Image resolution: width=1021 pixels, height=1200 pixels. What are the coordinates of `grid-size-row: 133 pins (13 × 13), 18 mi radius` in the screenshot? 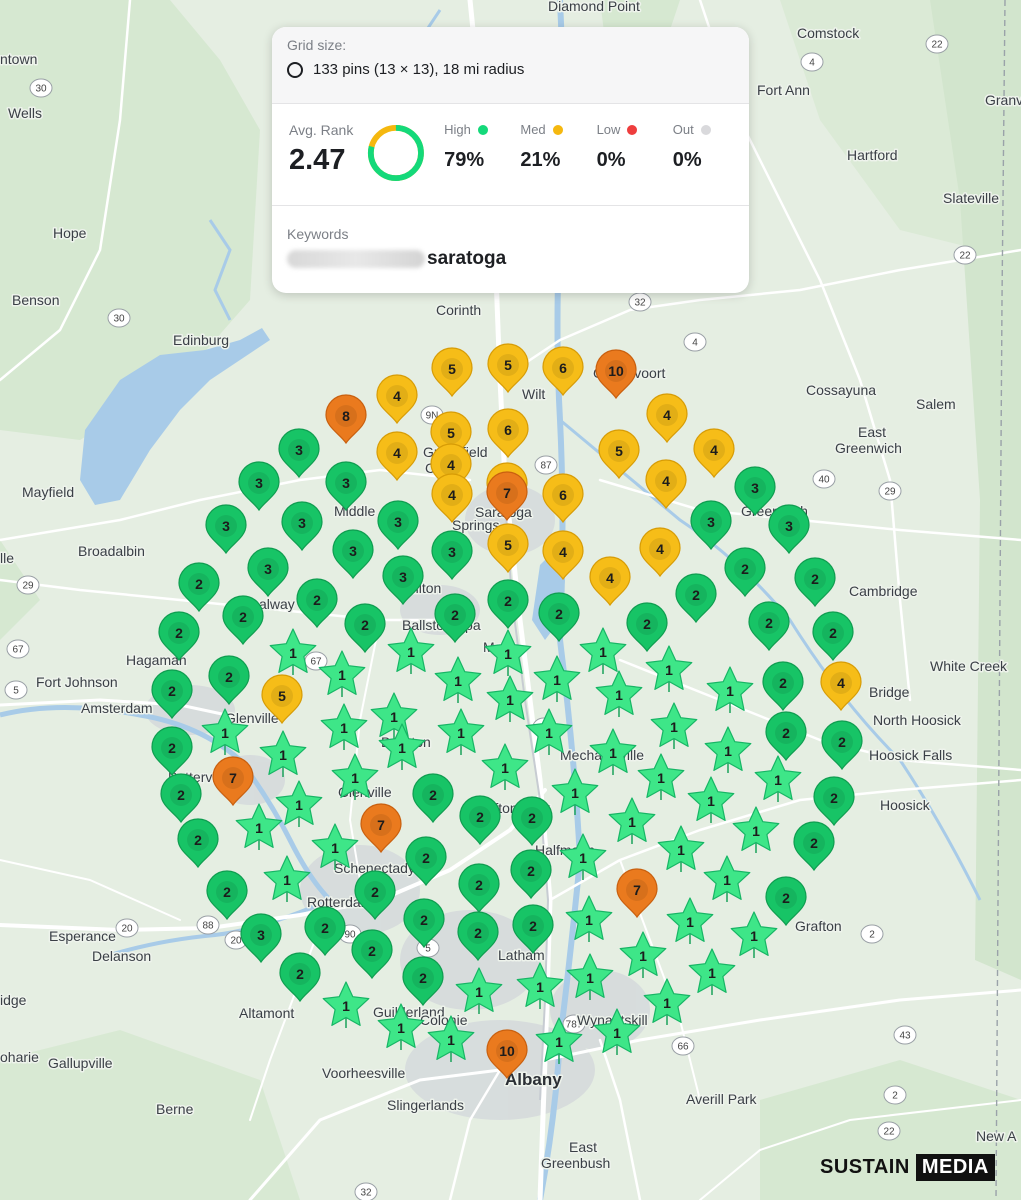 It's located at (510, 69).